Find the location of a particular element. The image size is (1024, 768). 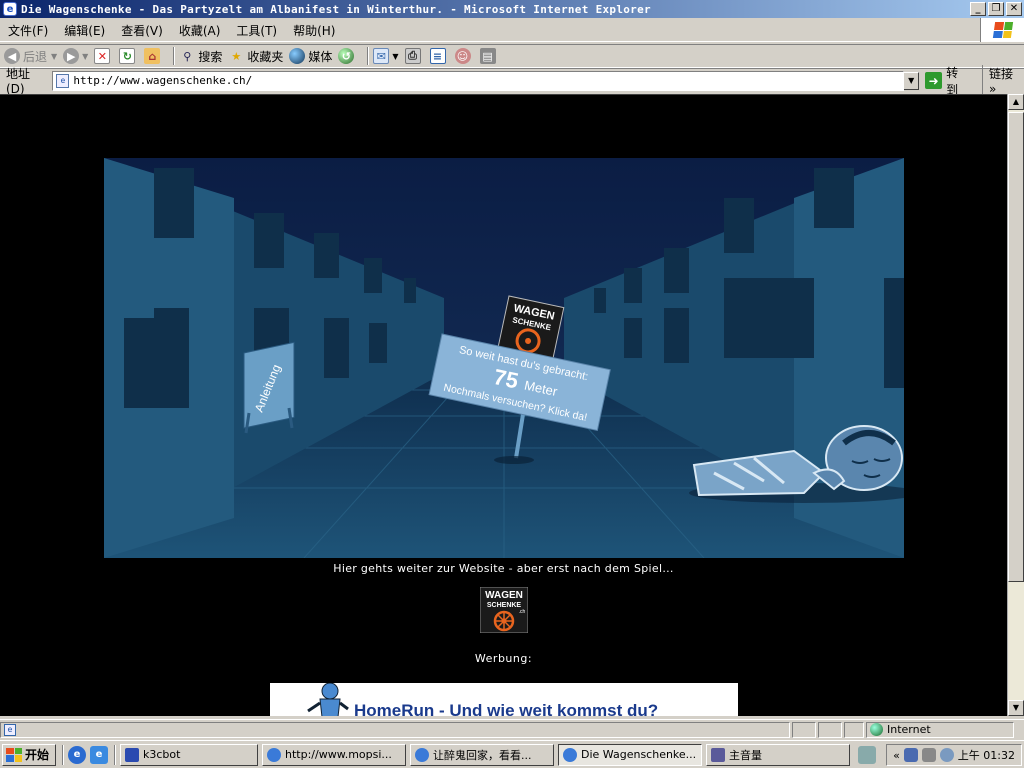

star-icon: ★ is located at coordinates (236, 56).